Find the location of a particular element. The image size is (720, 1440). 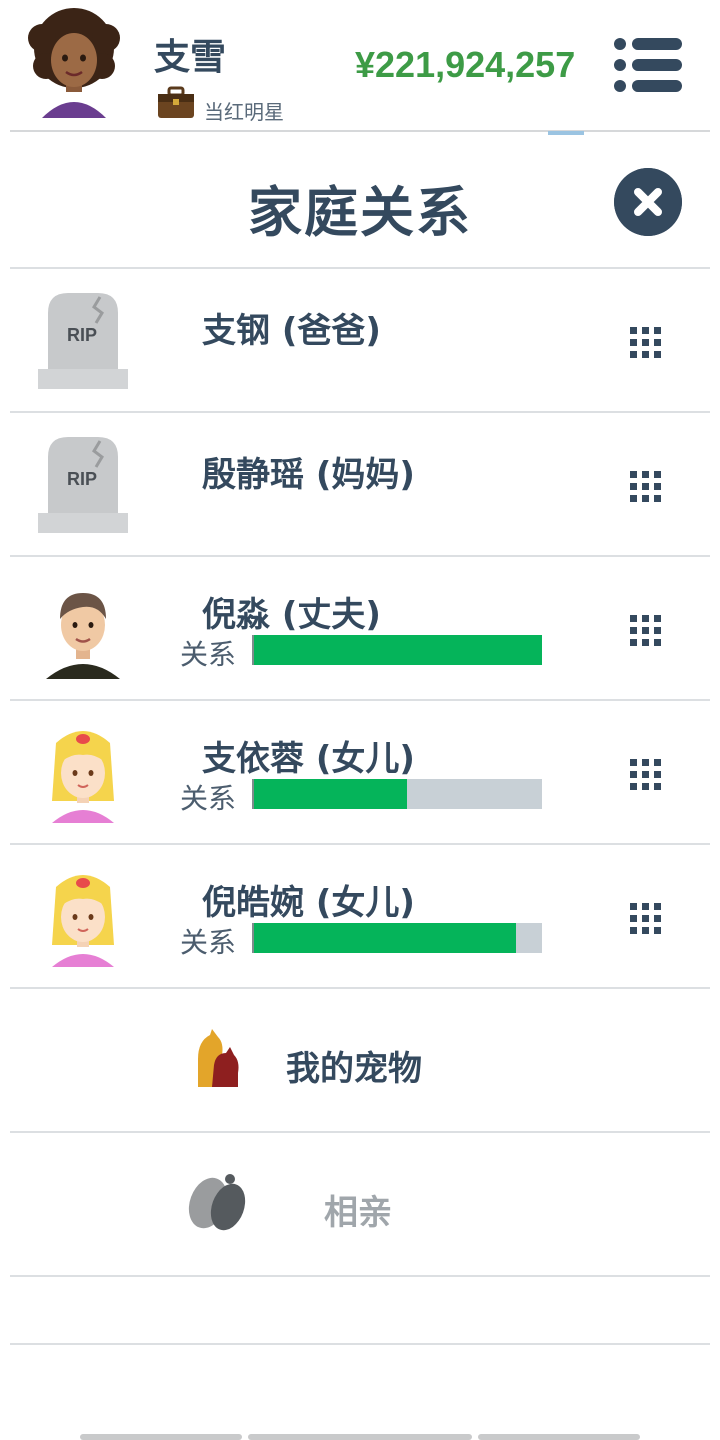

list-menu-icon is located at coordinates (648, 65).